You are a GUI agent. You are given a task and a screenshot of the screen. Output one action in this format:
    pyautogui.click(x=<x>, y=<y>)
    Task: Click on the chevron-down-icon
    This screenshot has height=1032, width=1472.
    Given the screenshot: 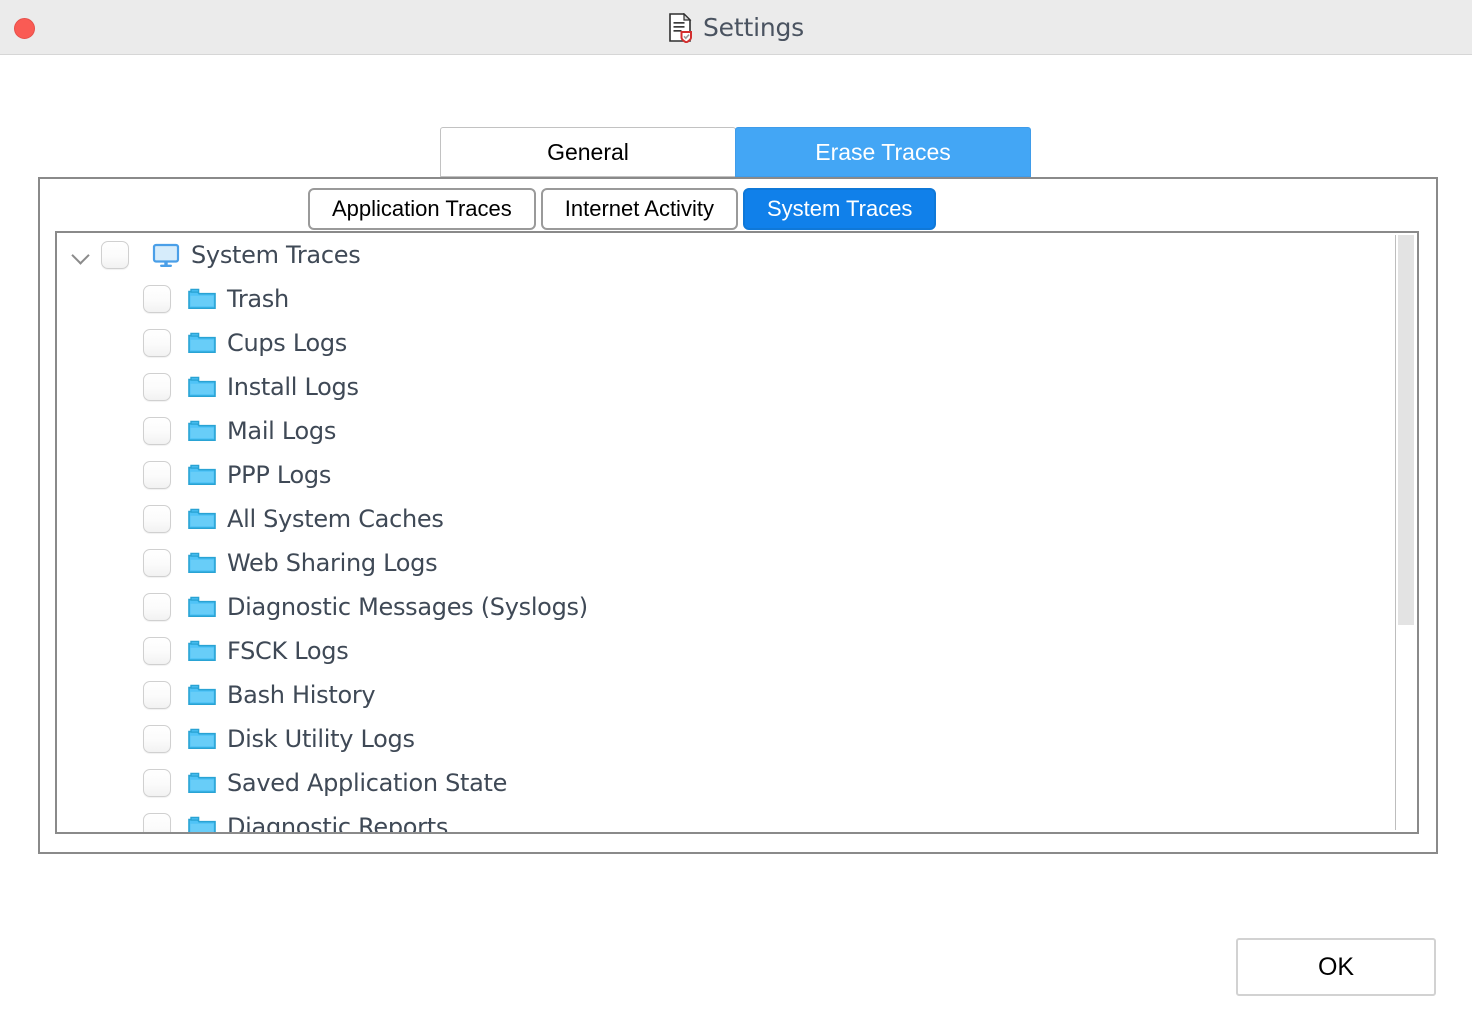 What is the action you would take?
    pyautogui.click(x=81, y=255)
    